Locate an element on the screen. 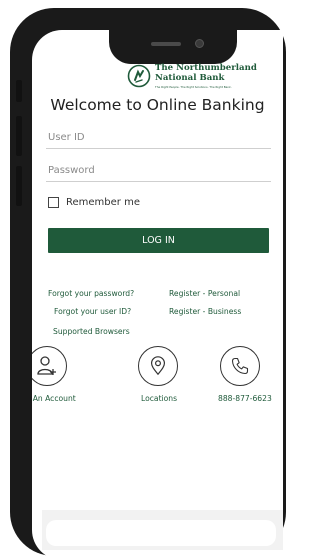  volume-up-button is located at coordinates (19, 136).